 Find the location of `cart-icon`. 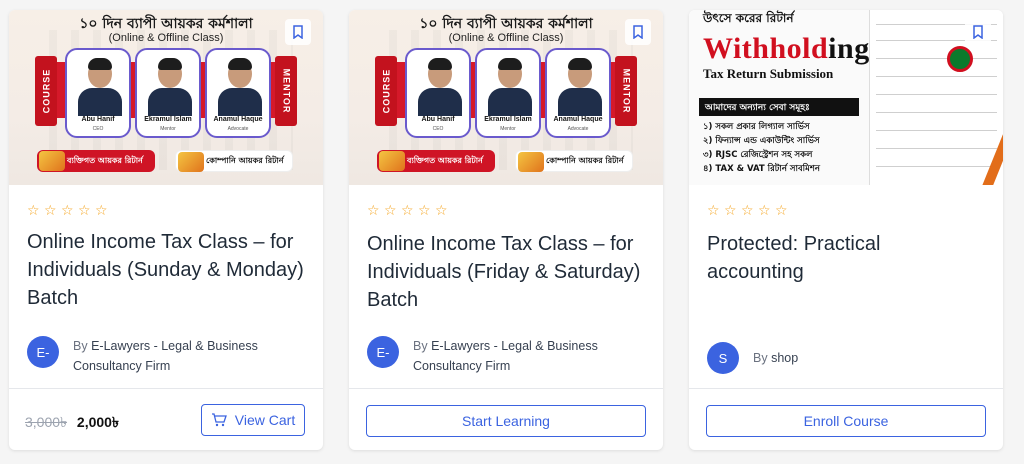

cart-icon is located at coordinates (219, 420).